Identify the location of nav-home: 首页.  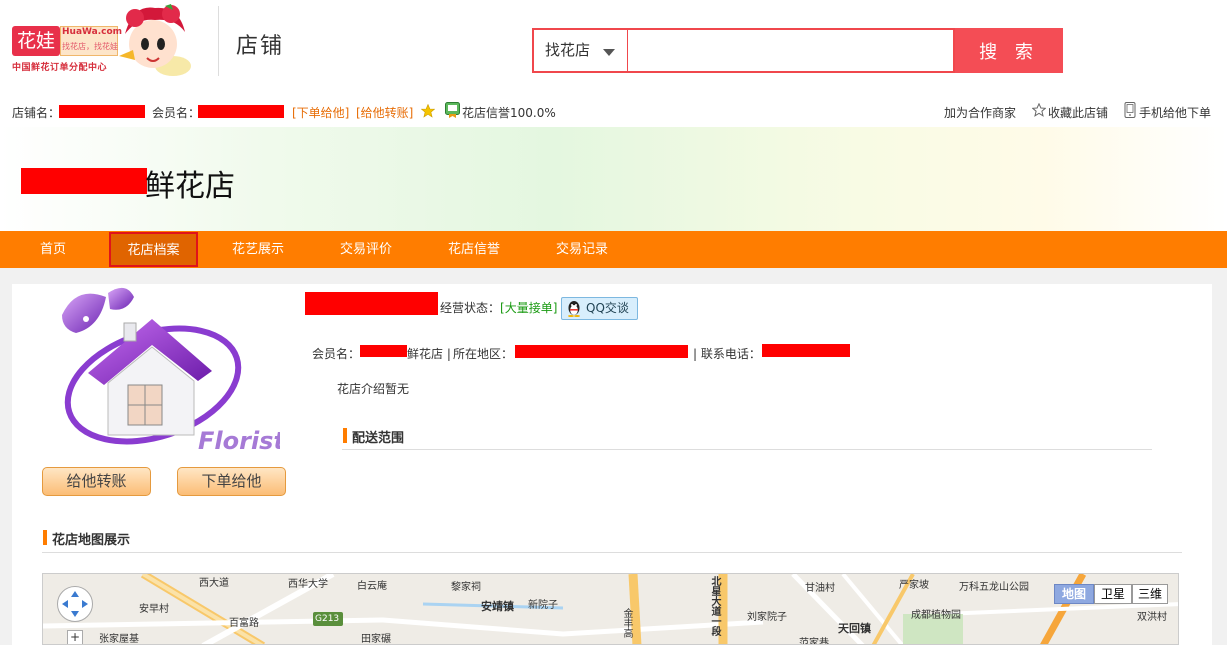
(53, 249).